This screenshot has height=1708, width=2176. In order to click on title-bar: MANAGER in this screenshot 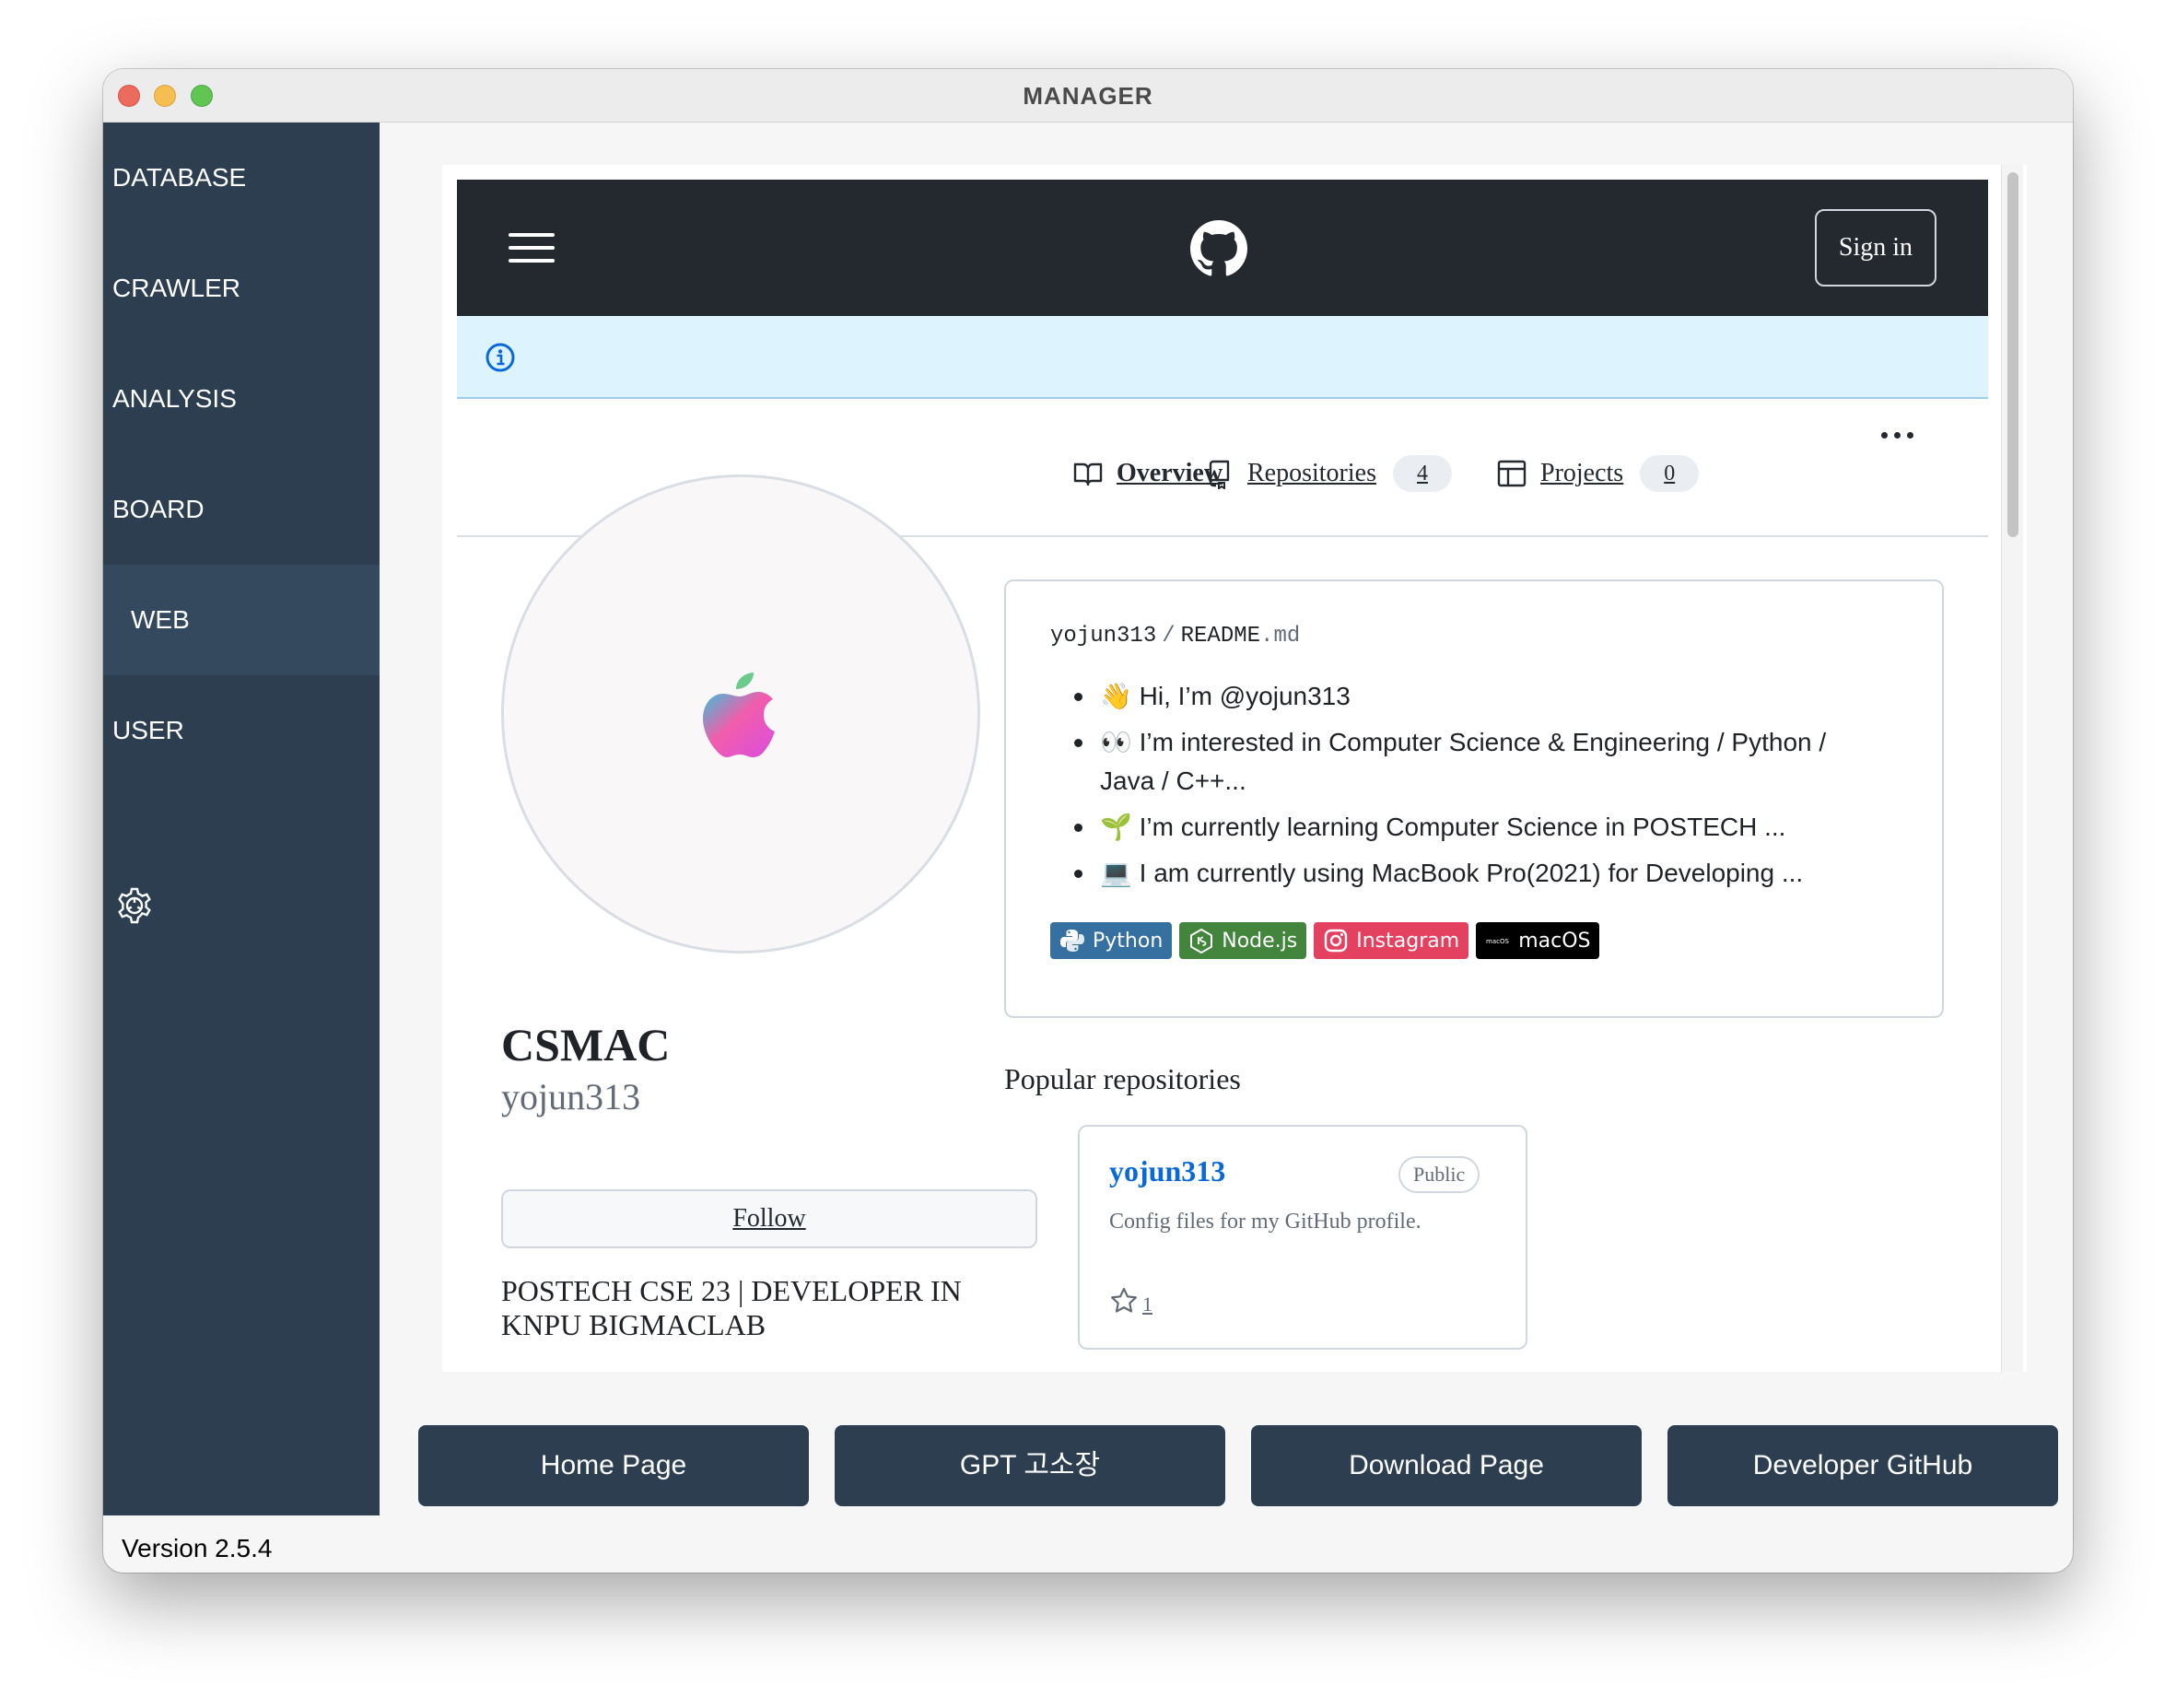, I will do `click(1088, 96)`.